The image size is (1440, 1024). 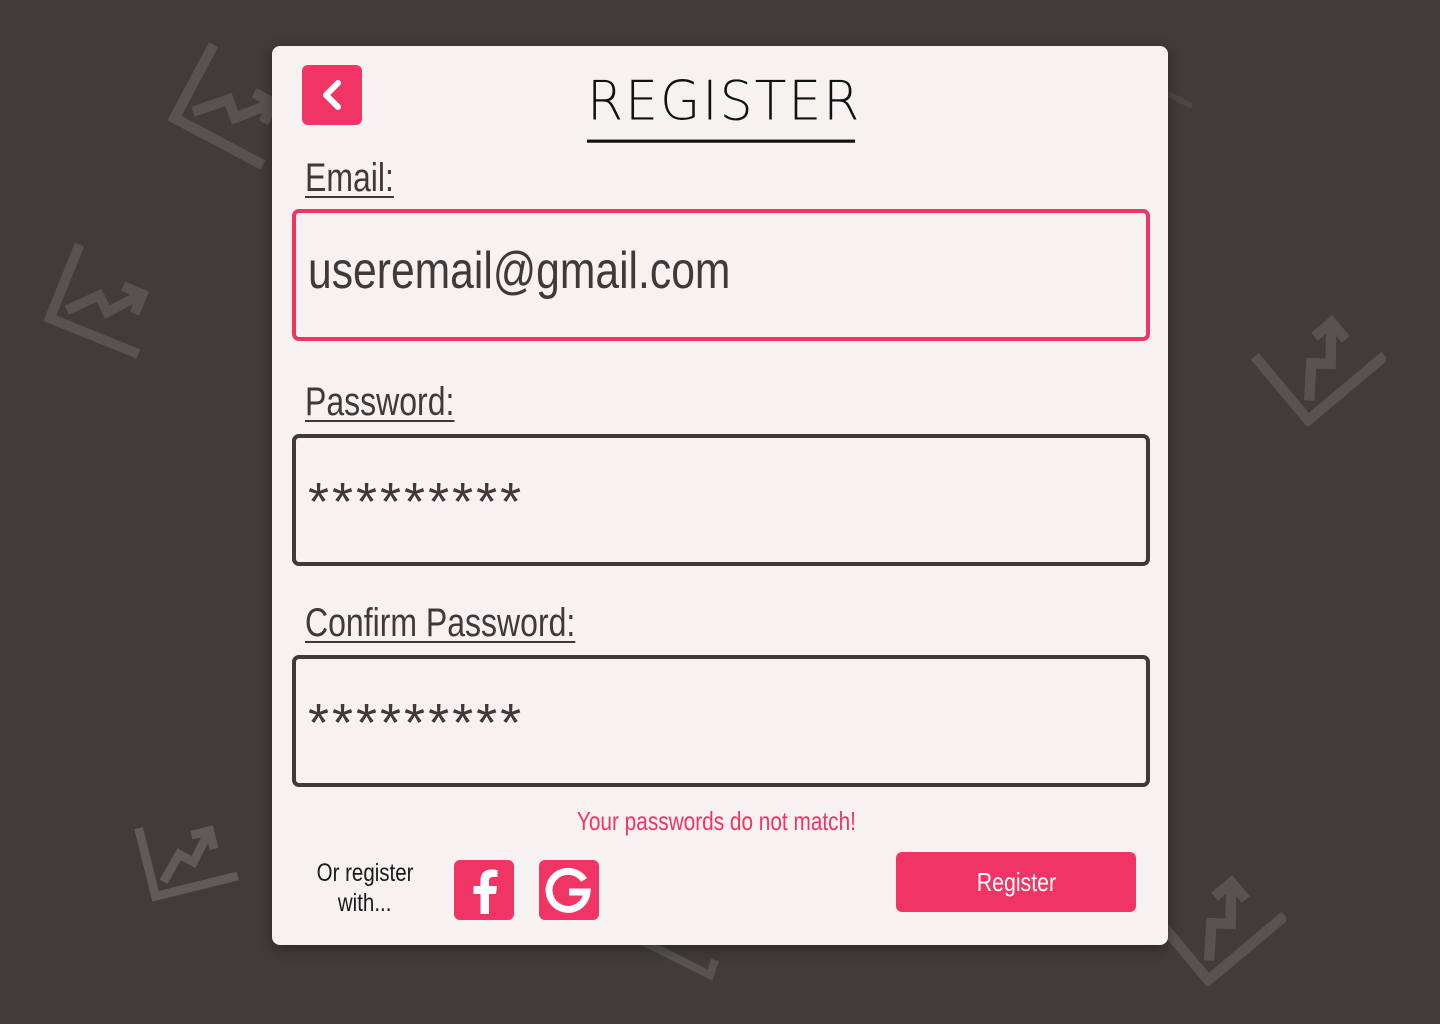 I want to click on error-text: Your passwords do not match!, so click(x=716, y=821).